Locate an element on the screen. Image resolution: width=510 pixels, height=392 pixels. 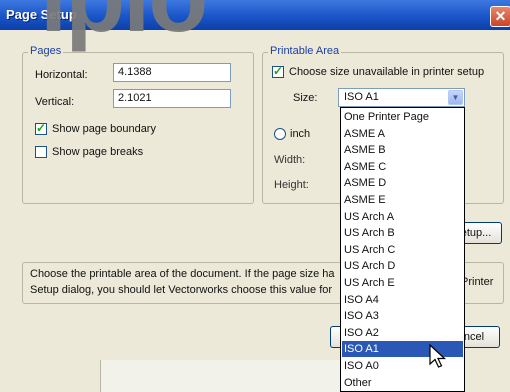
show-breaks-label: Show page breaks is located at coordinates (97, 152).